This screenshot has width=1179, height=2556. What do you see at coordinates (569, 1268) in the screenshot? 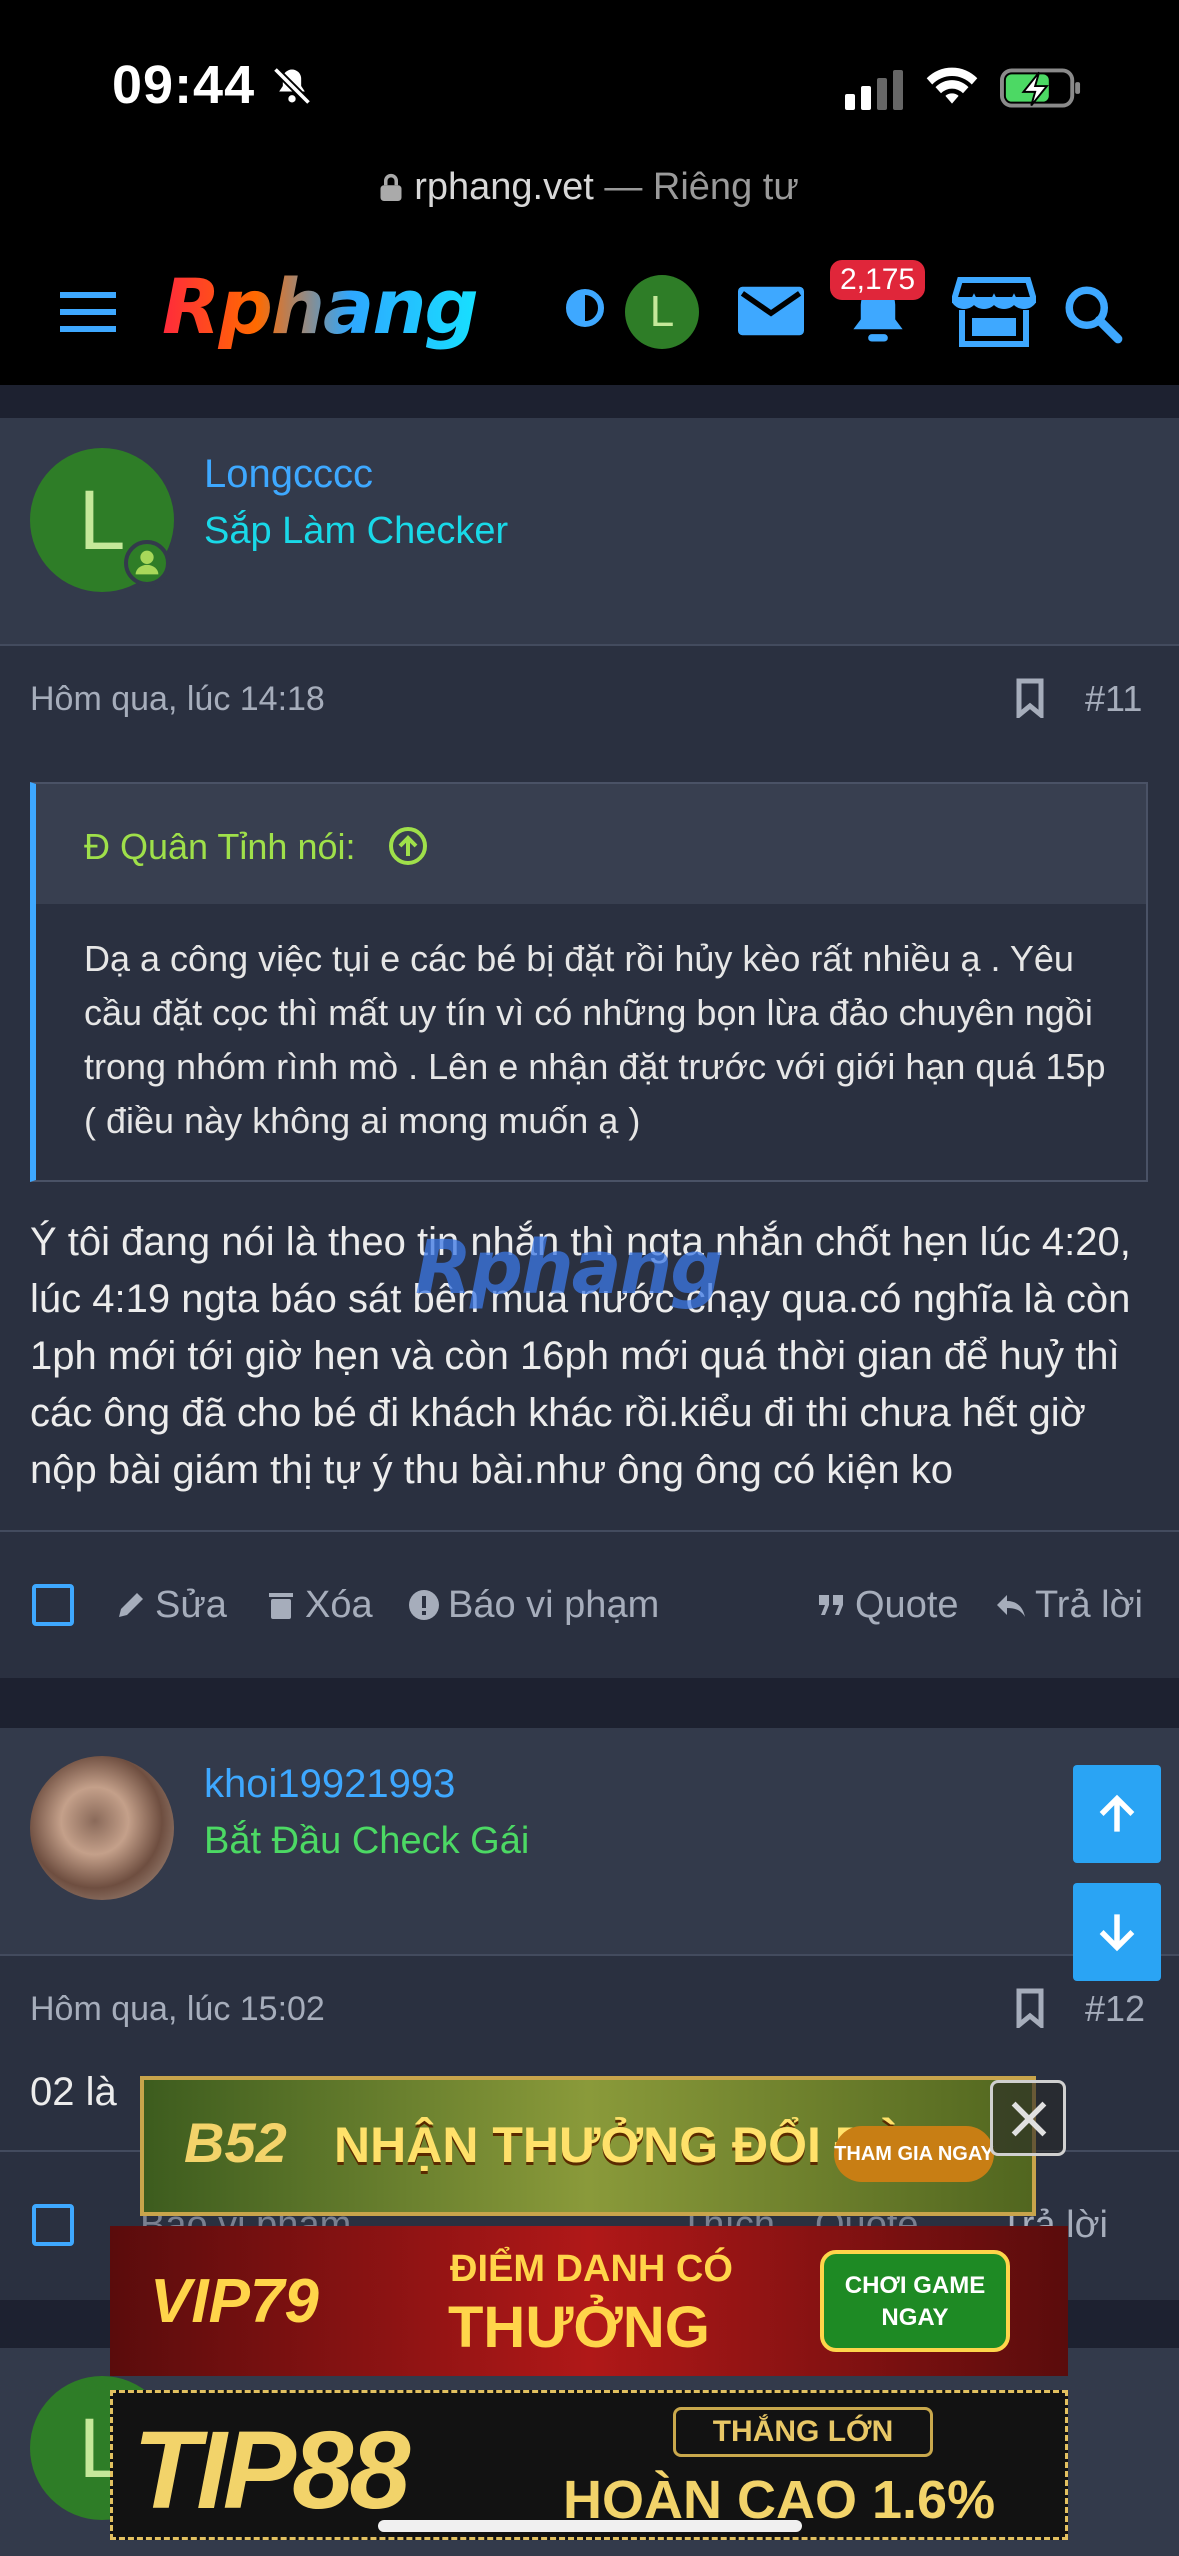
I see `site-watermark: Rphang` at bounding box center [569, 1268].